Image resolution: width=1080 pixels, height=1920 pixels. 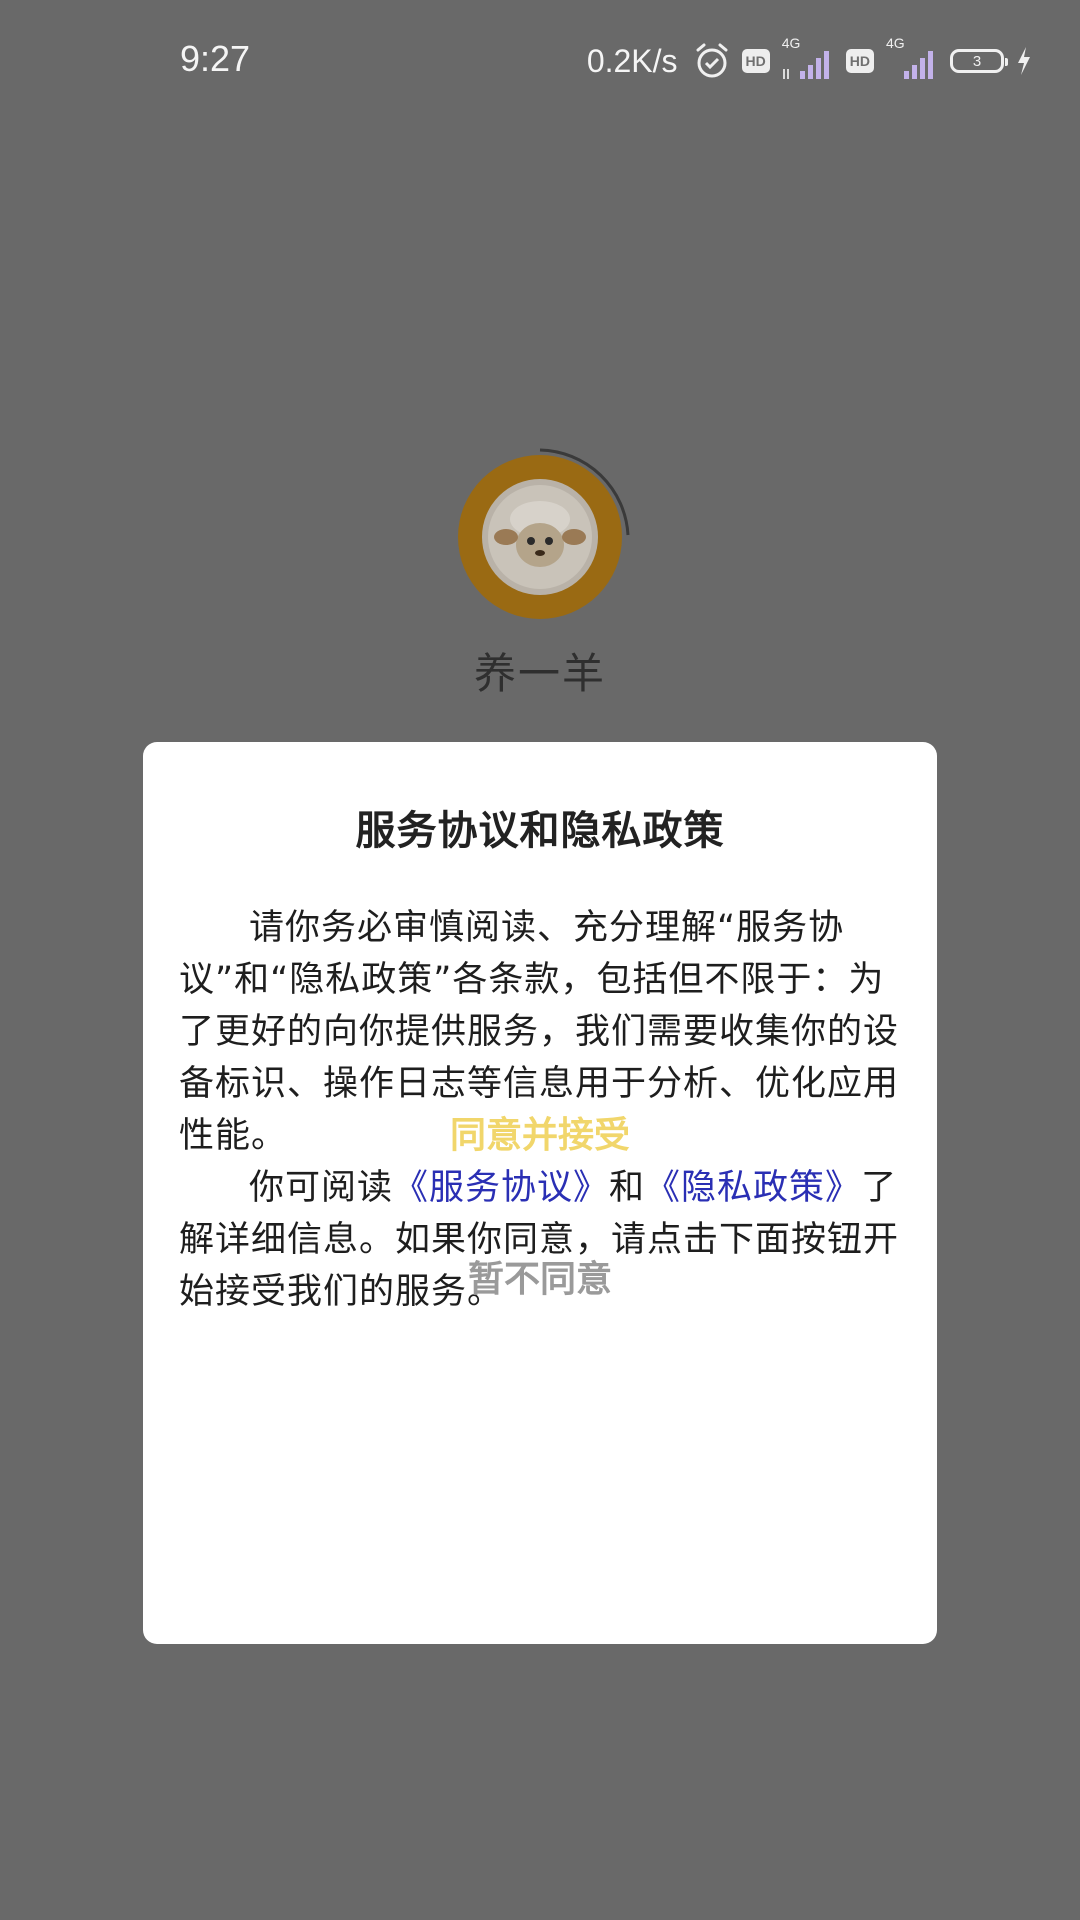 I want to click on alarm-icon, so click(x=712, y=61).